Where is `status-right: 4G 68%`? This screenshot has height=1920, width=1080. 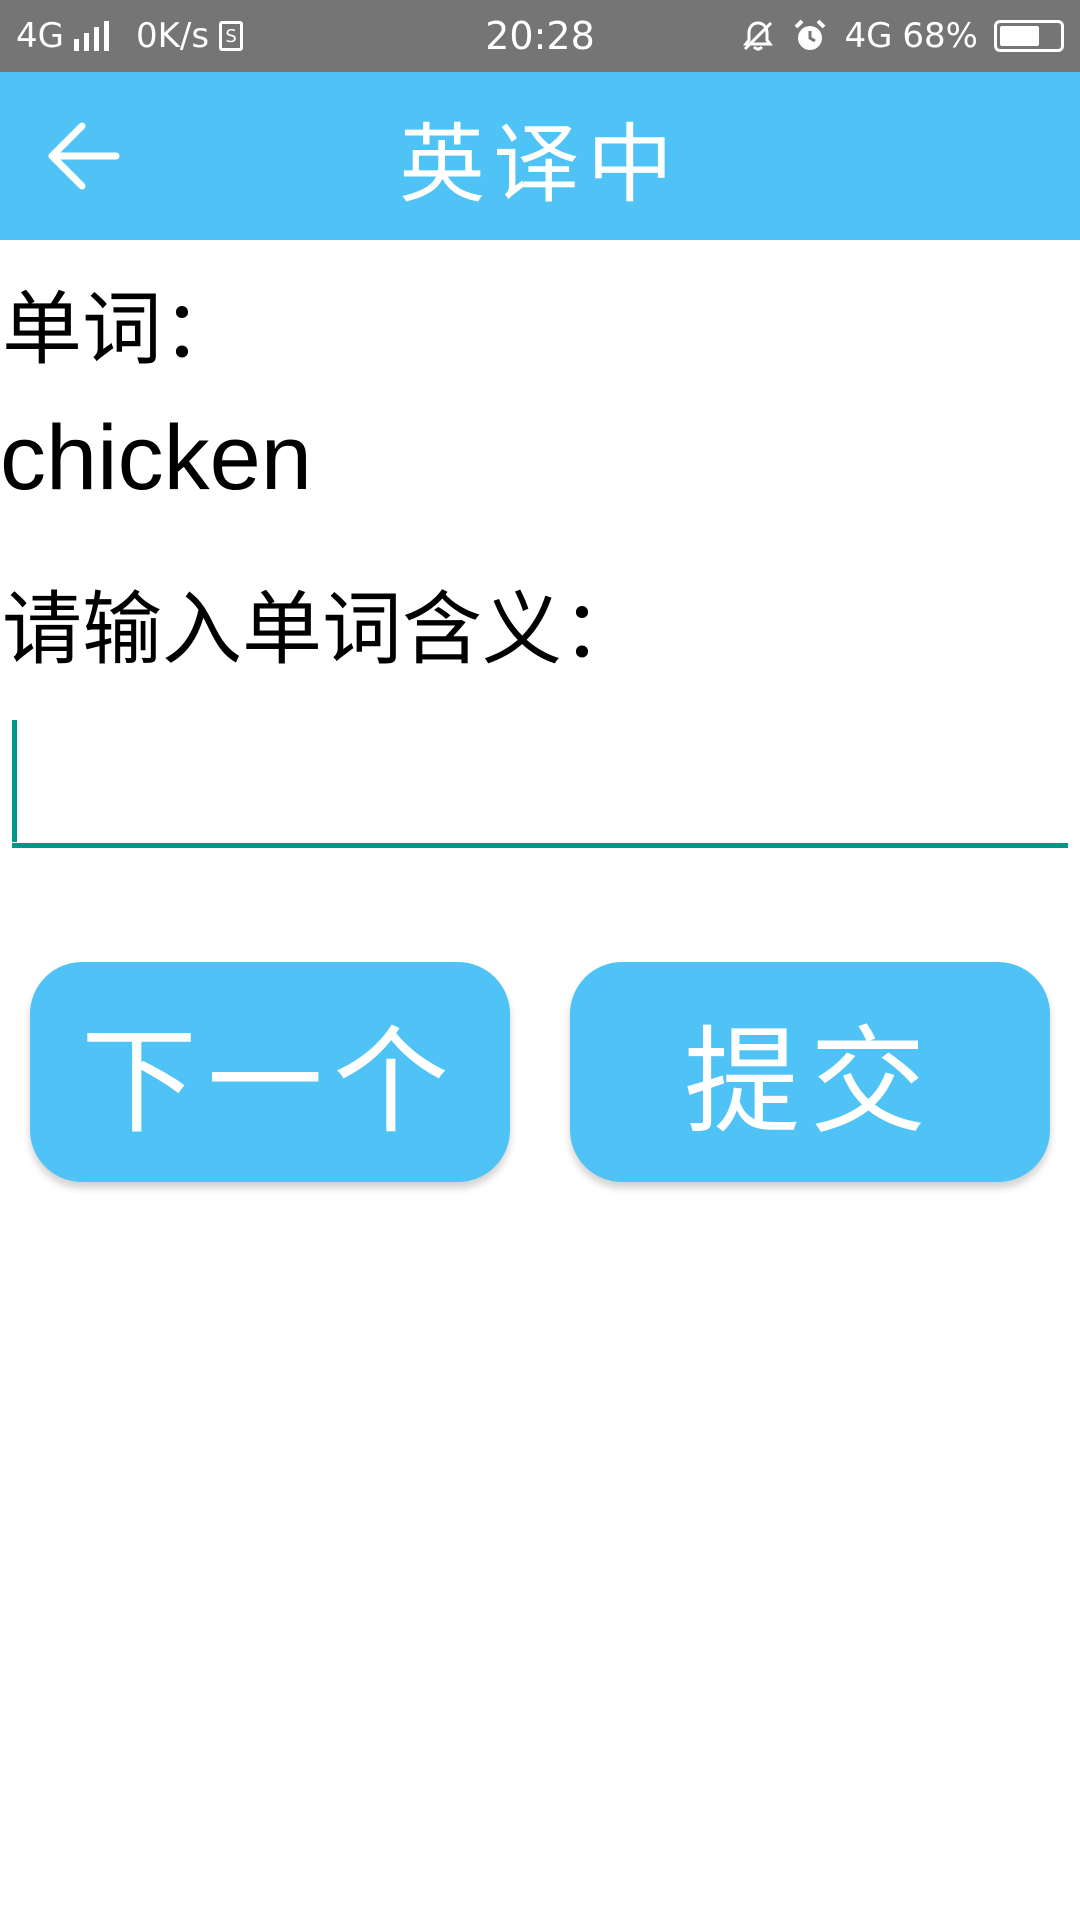 status-right: 4G 68% is located at coordinates (902, 36).